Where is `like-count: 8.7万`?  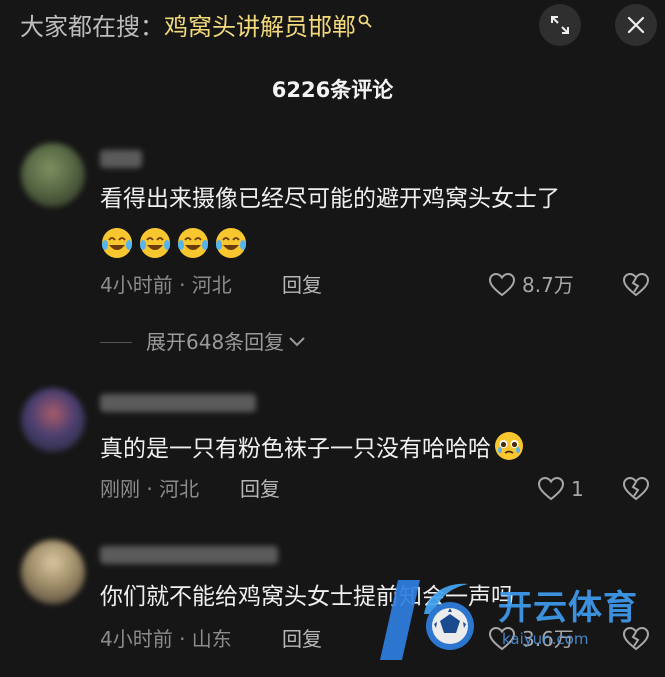
like-count: 8.7万 is located at coordinates (548, 285).